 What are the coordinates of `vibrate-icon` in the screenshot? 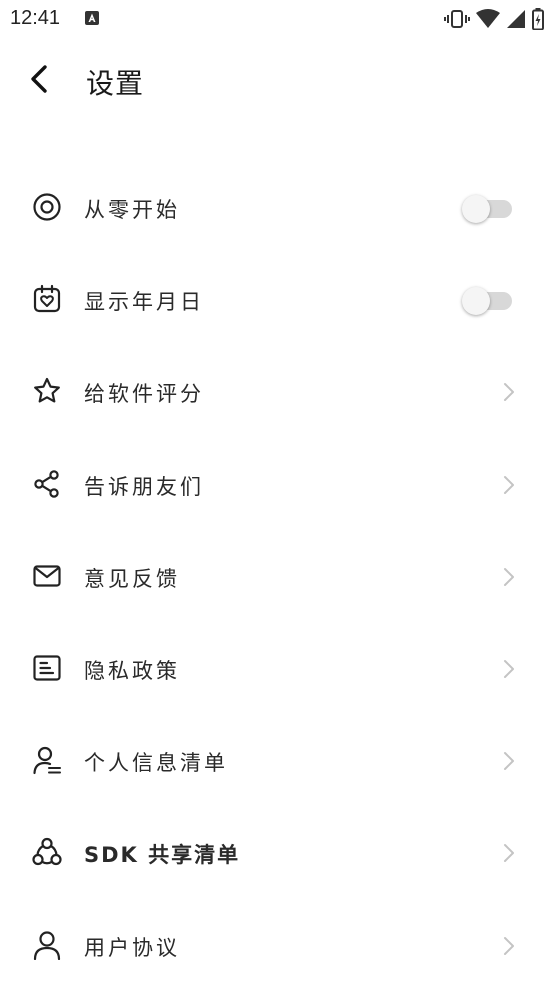 It's located at (457, 21).